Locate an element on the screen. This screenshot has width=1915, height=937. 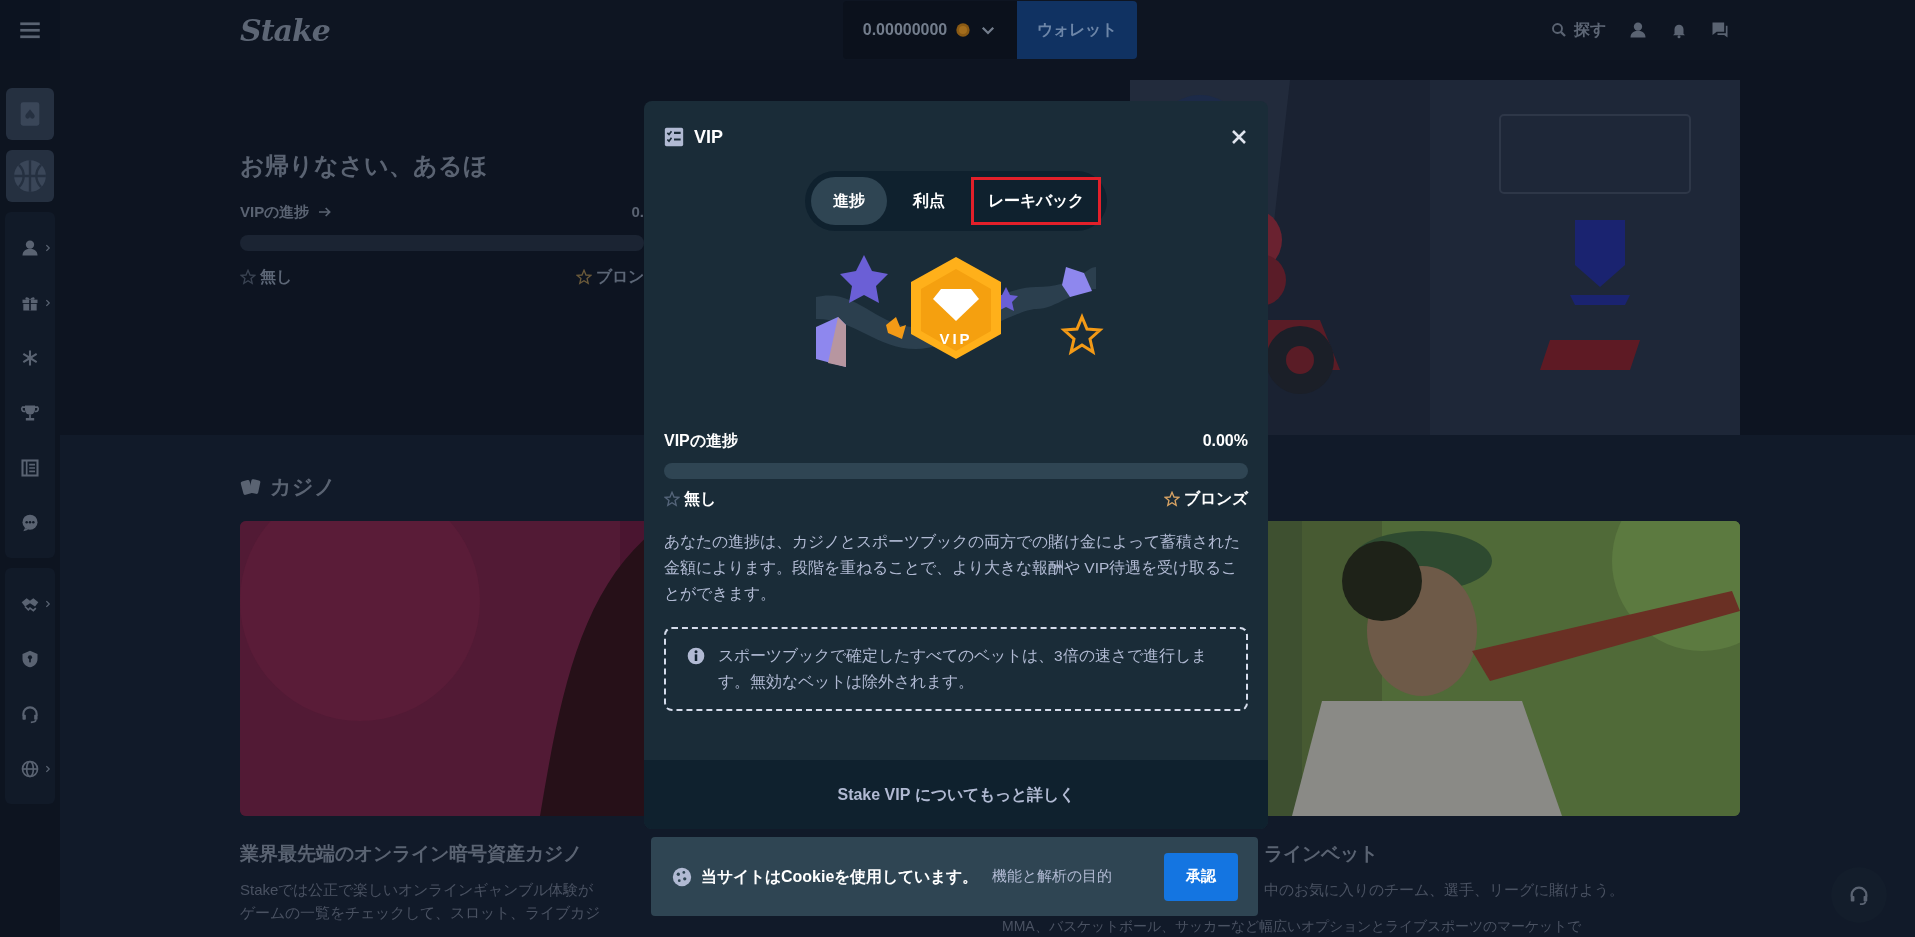
card-title: ラインベット is located at coordinates (1321, 853).